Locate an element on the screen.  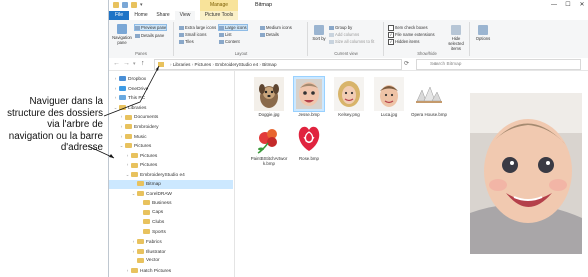
navigation-pane-button: Navigation pane is located at coordinates (122, 34).